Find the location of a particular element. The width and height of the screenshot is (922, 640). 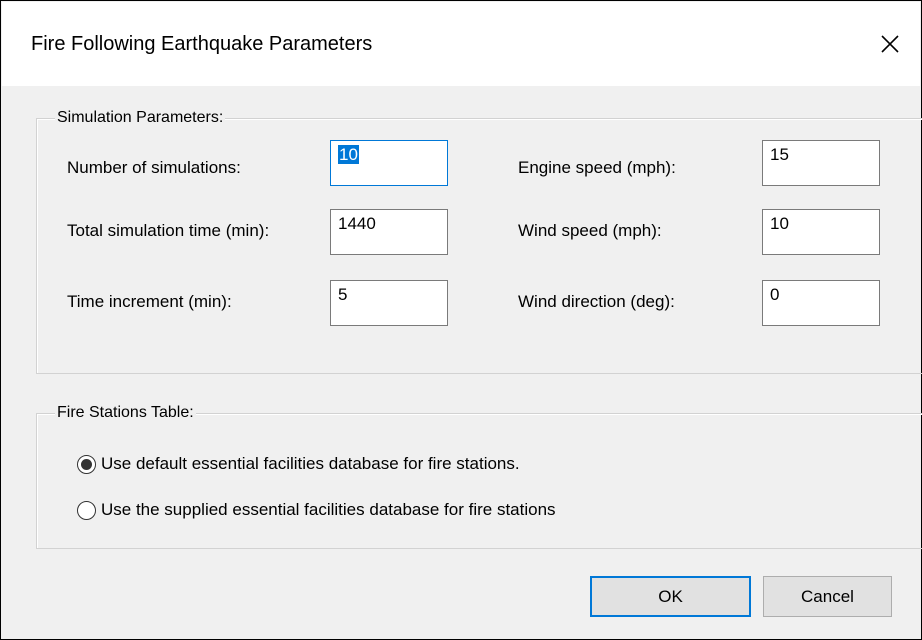

wind-direction-label: Wind direction (deg): is located at coordinates (596, 301).